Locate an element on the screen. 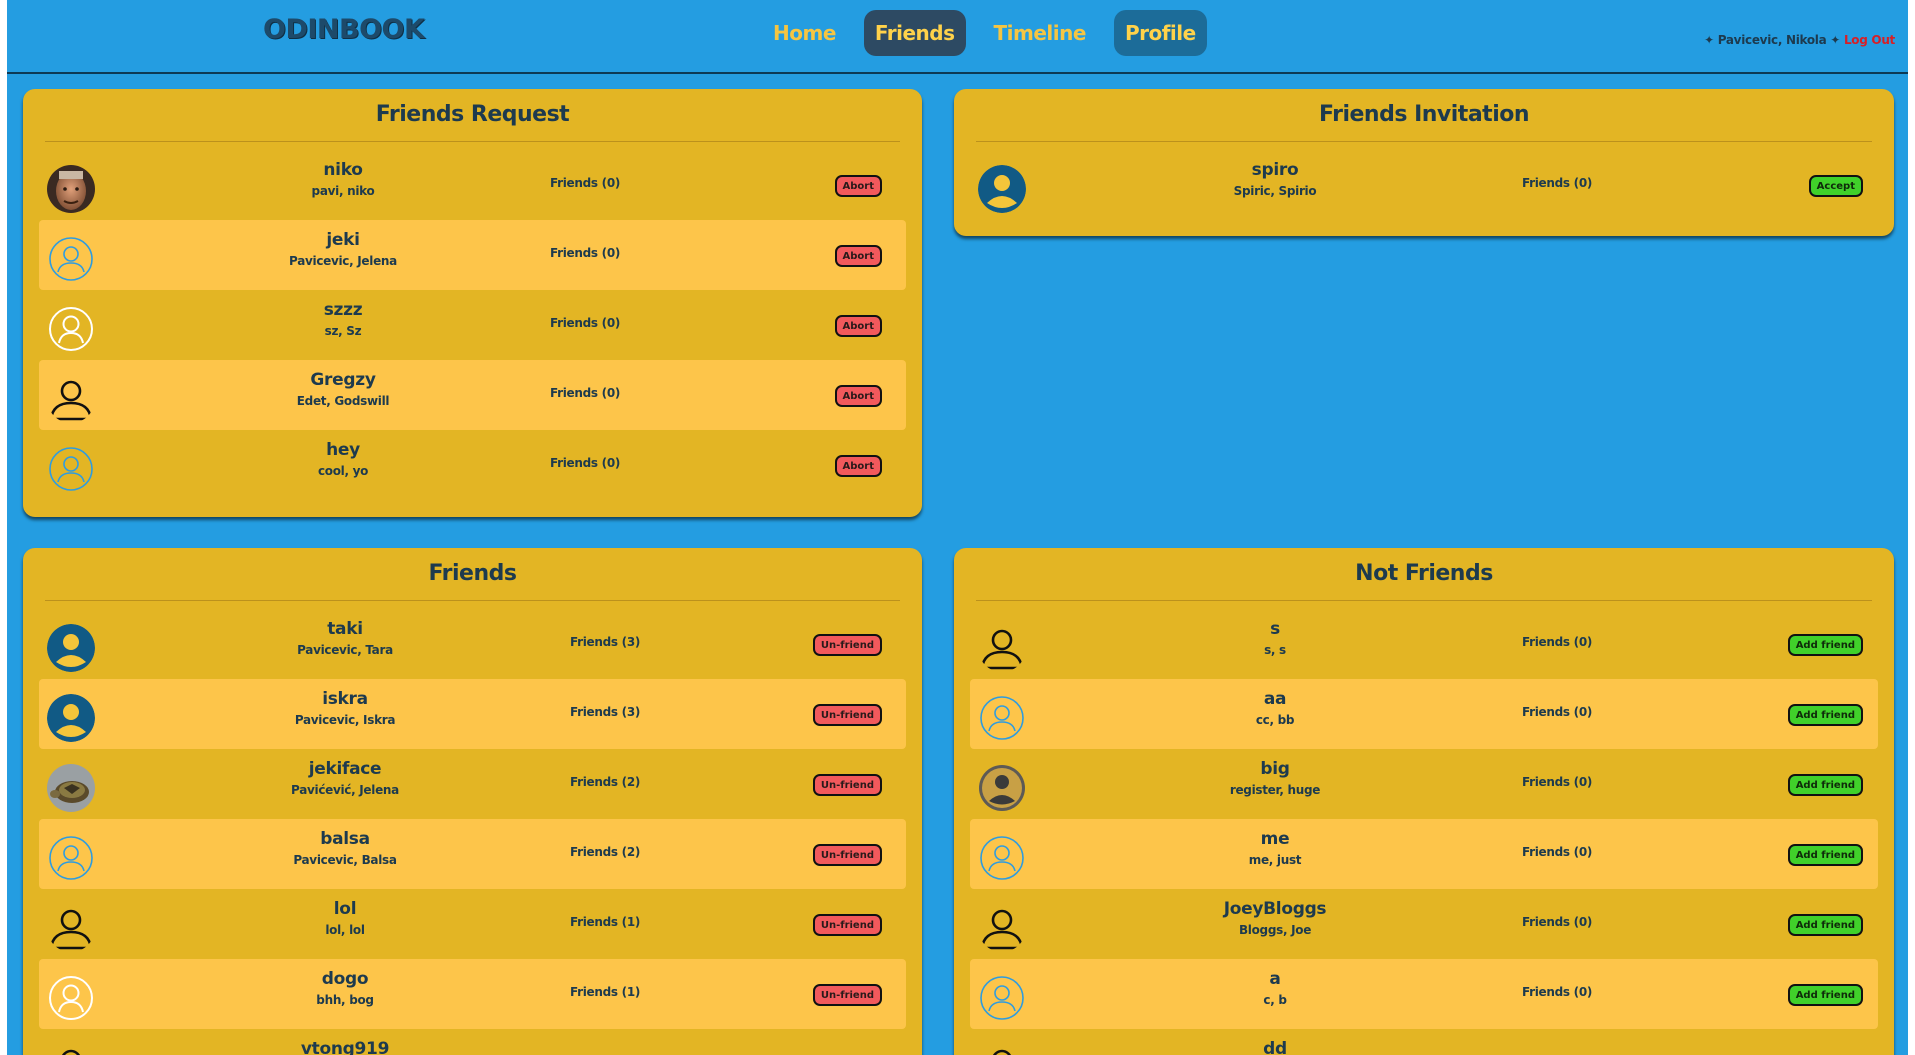 The height and width of the screenshot is (1055, 1915). full-name: cc, bb is located at coordinates (1275, 720).